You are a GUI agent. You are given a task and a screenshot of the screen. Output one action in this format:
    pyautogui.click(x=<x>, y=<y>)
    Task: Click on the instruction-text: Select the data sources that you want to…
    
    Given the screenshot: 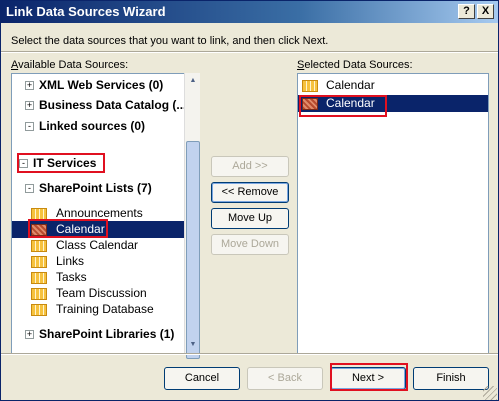 What is the action you would take?
    pyautogui.click(x=170, y=41)
    